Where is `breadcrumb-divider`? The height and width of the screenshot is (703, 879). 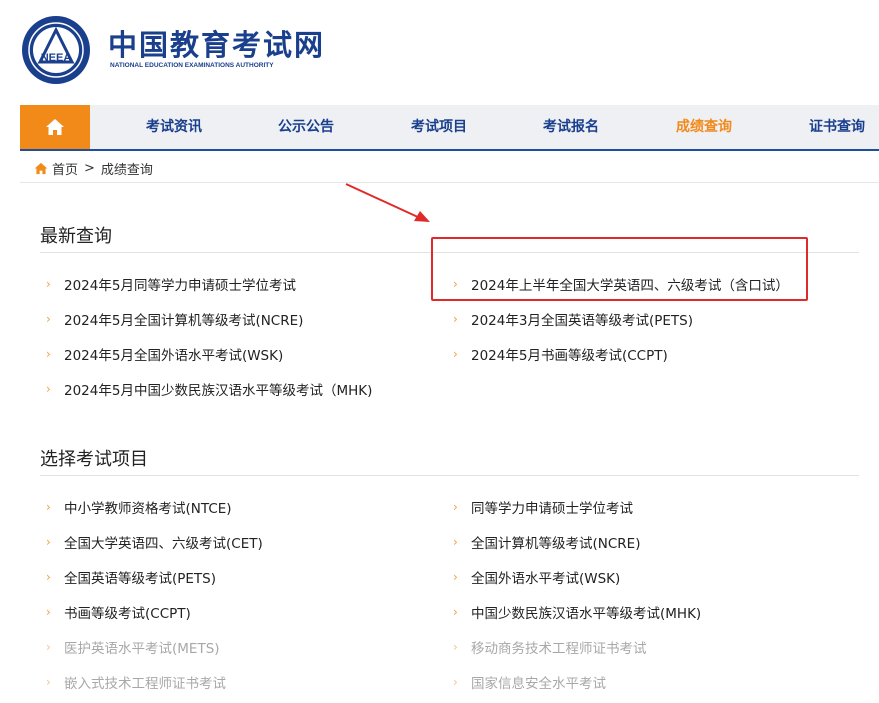
breadcrumb-divider is located at coordinates (449, 182).